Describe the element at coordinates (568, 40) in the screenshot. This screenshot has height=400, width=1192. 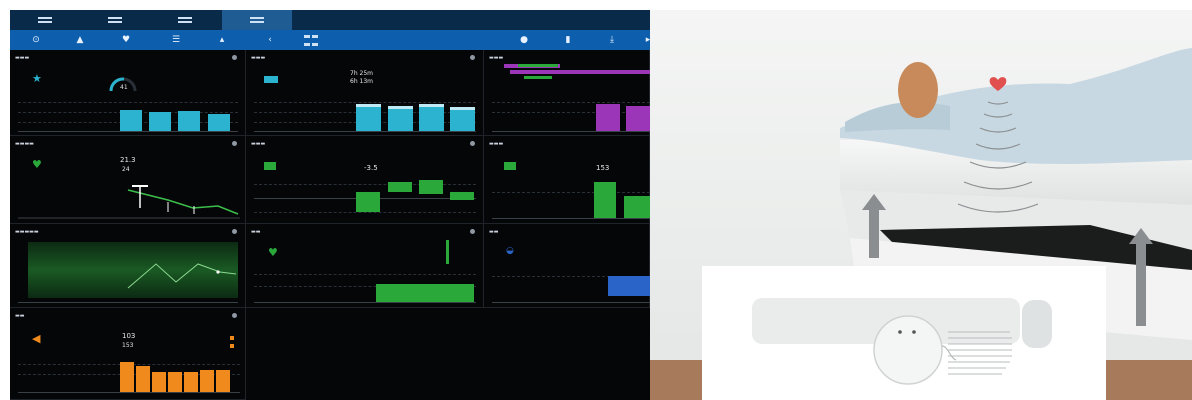
I see `file-icon: ▮` at that location.